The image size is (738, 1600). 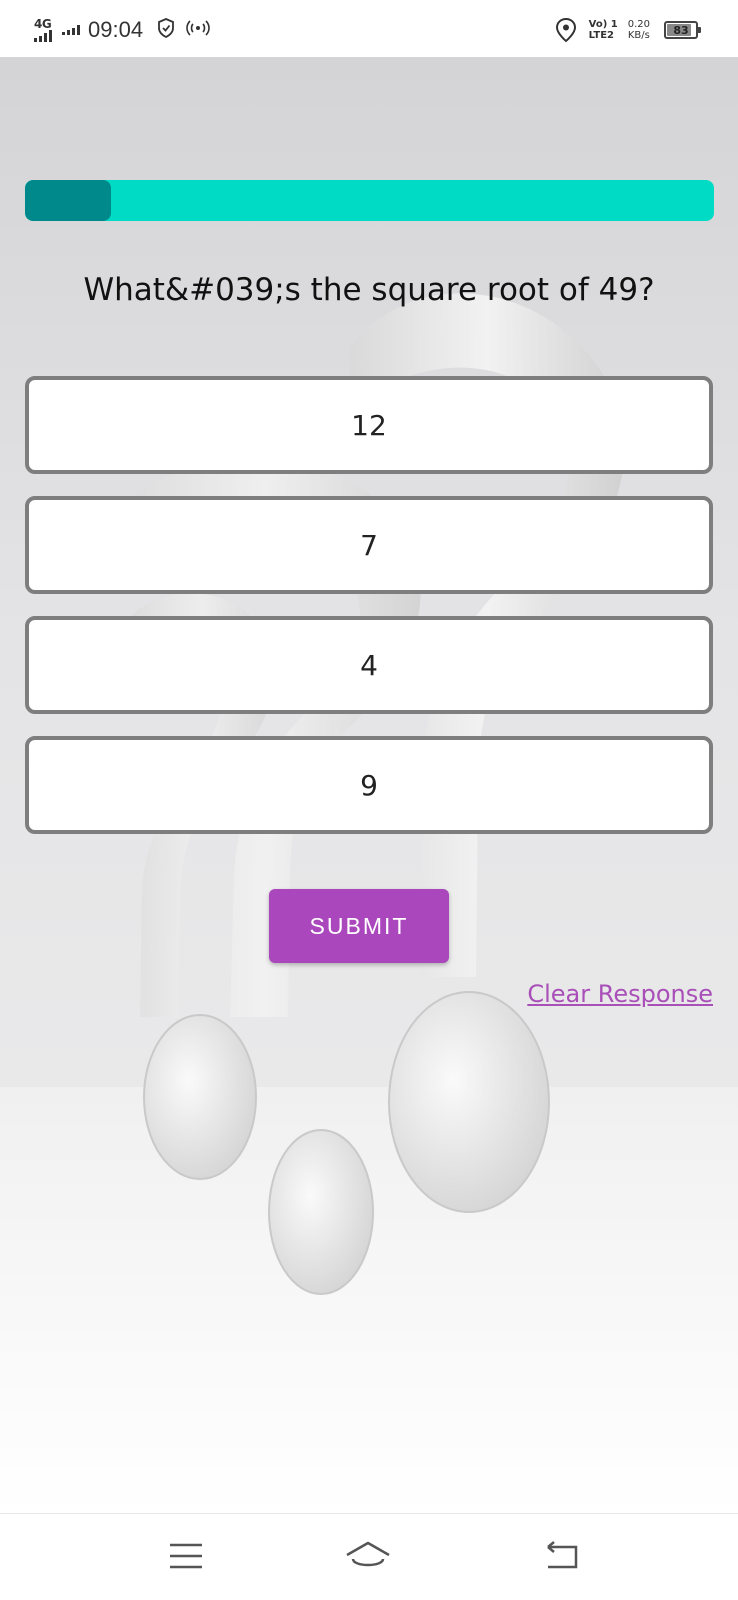 I want to click on speed-value: 0.20, so click(x=638, y=24).